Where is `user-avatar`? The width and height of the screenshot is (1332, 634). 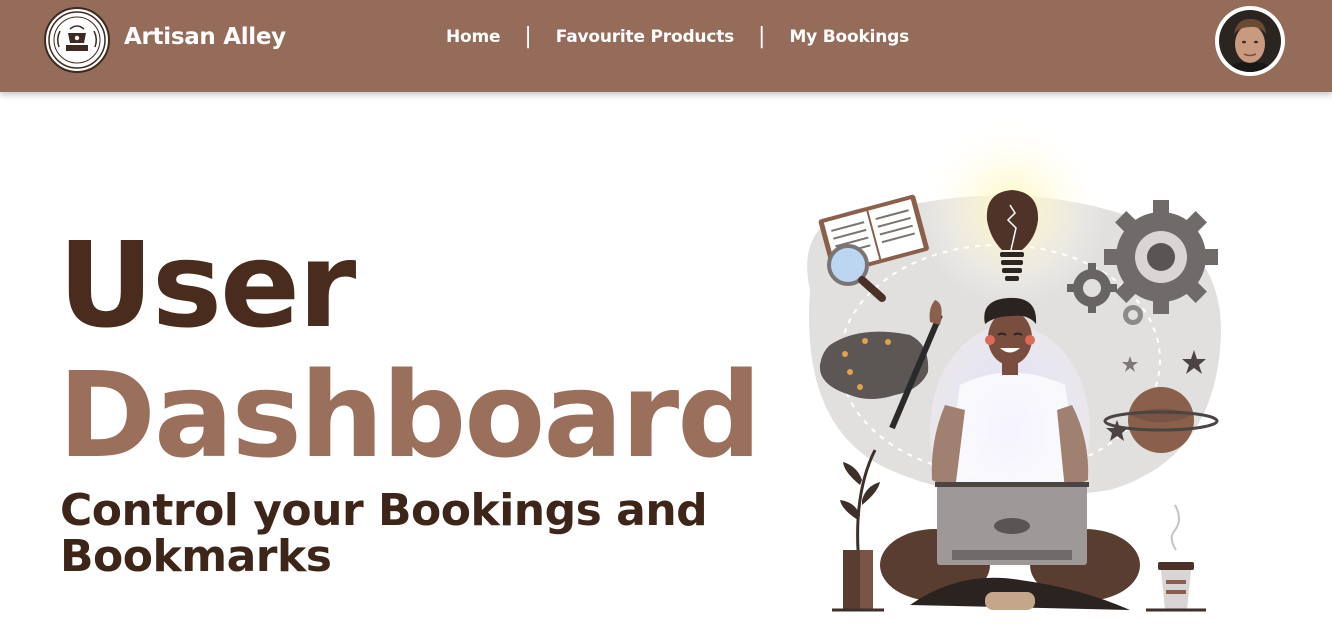
user-avatar is located at coordinates (1250, 41).